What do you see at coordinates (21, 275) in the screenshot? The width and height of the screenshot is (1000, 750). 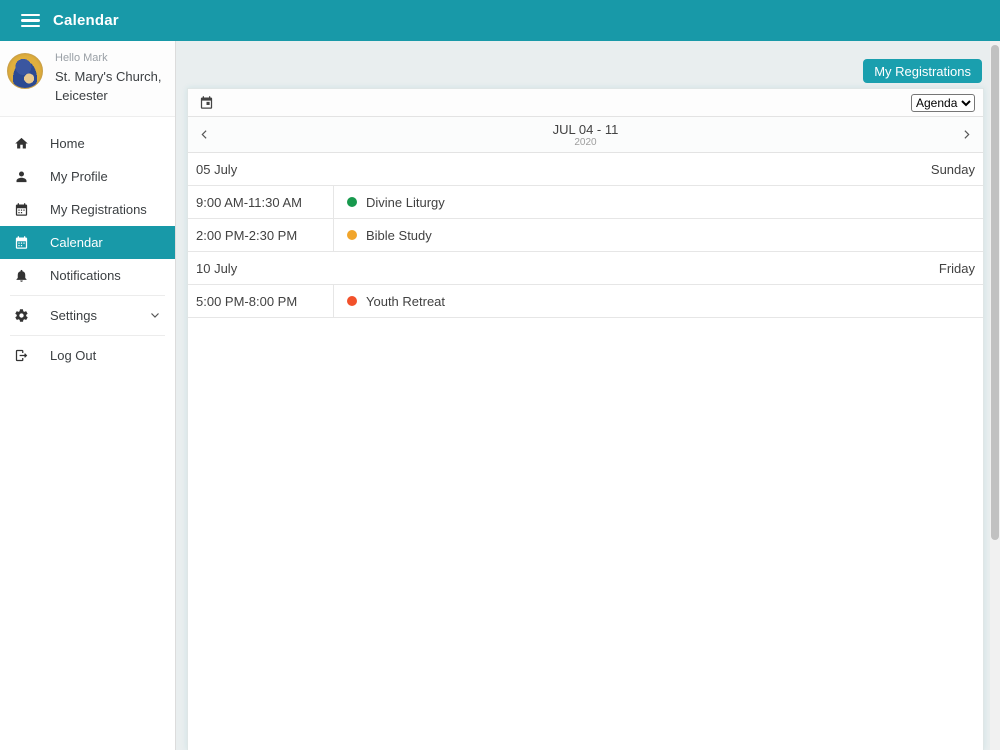 I see `bell-icon` at bounding box center [21, 275].